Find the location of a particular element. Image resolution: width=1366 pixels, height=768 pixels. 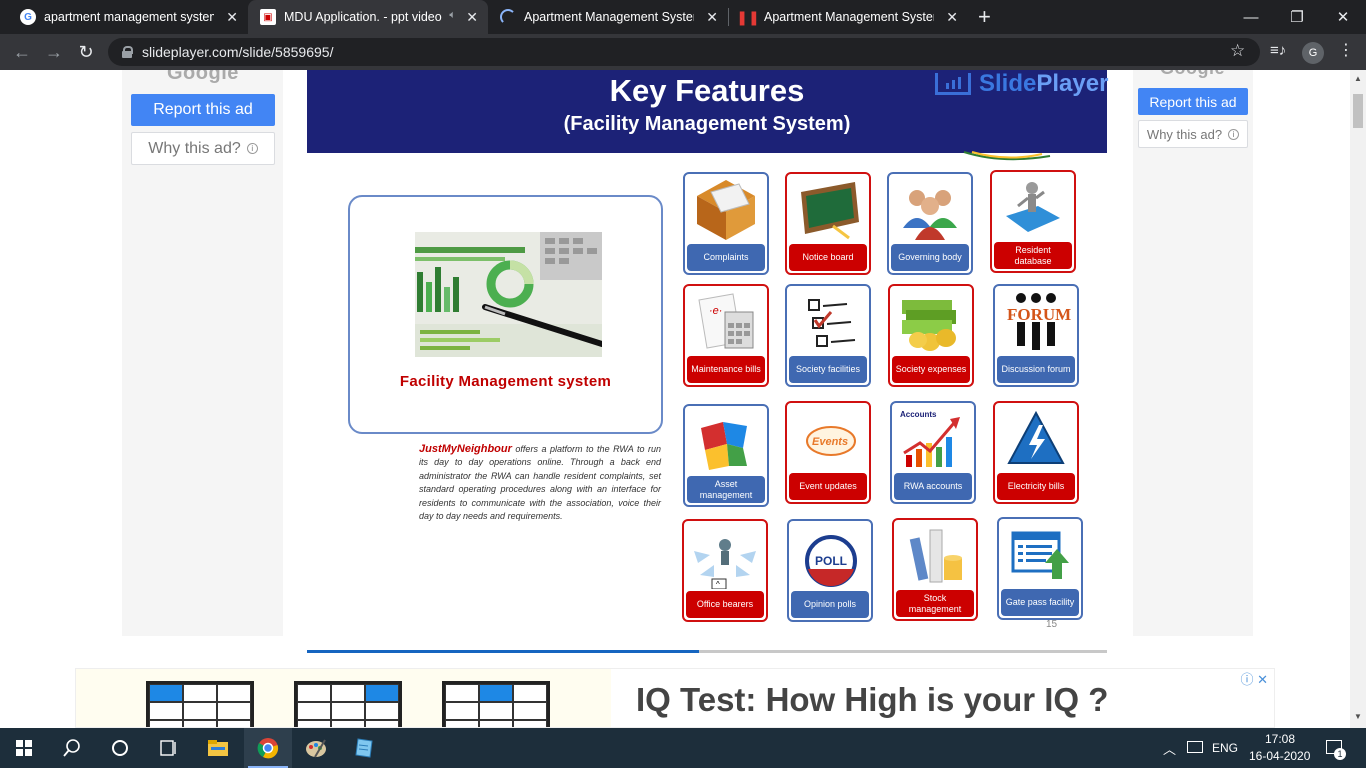

feature-label: Asset management is located at coordinates (726, 489).